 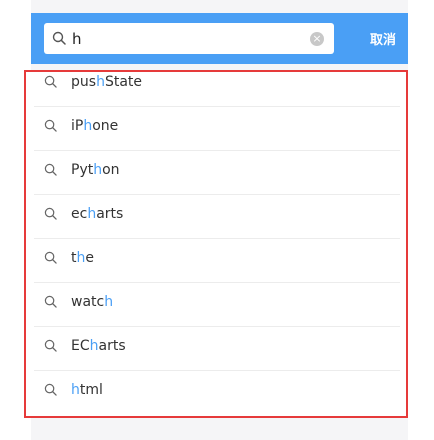 I want to click on text-before: Pyt, so click(x=82, y=170).